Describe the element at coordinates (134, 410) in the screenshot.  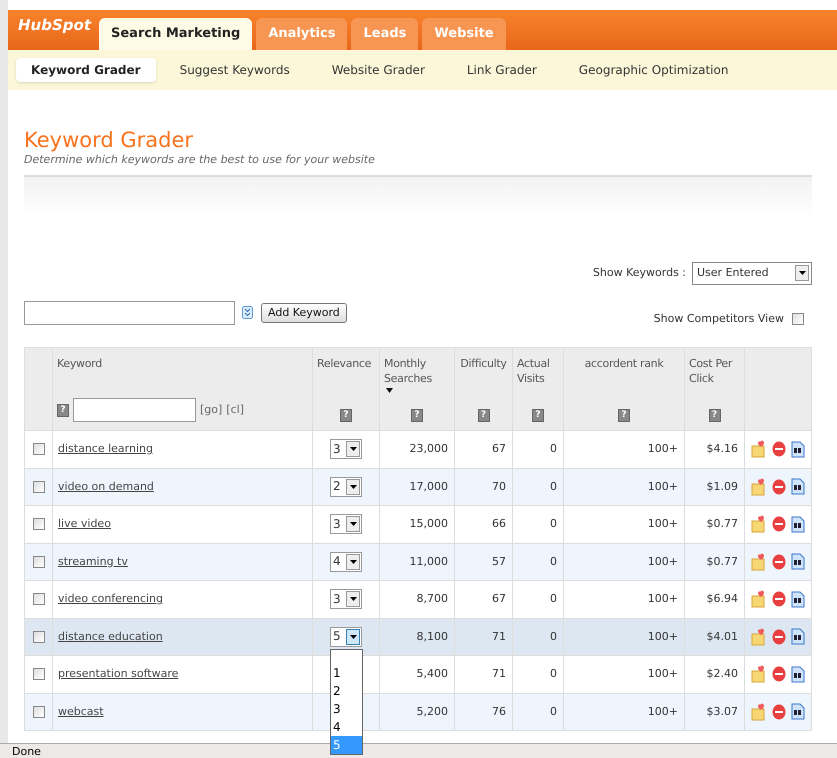
I see `keyword-filter-field` at that location.